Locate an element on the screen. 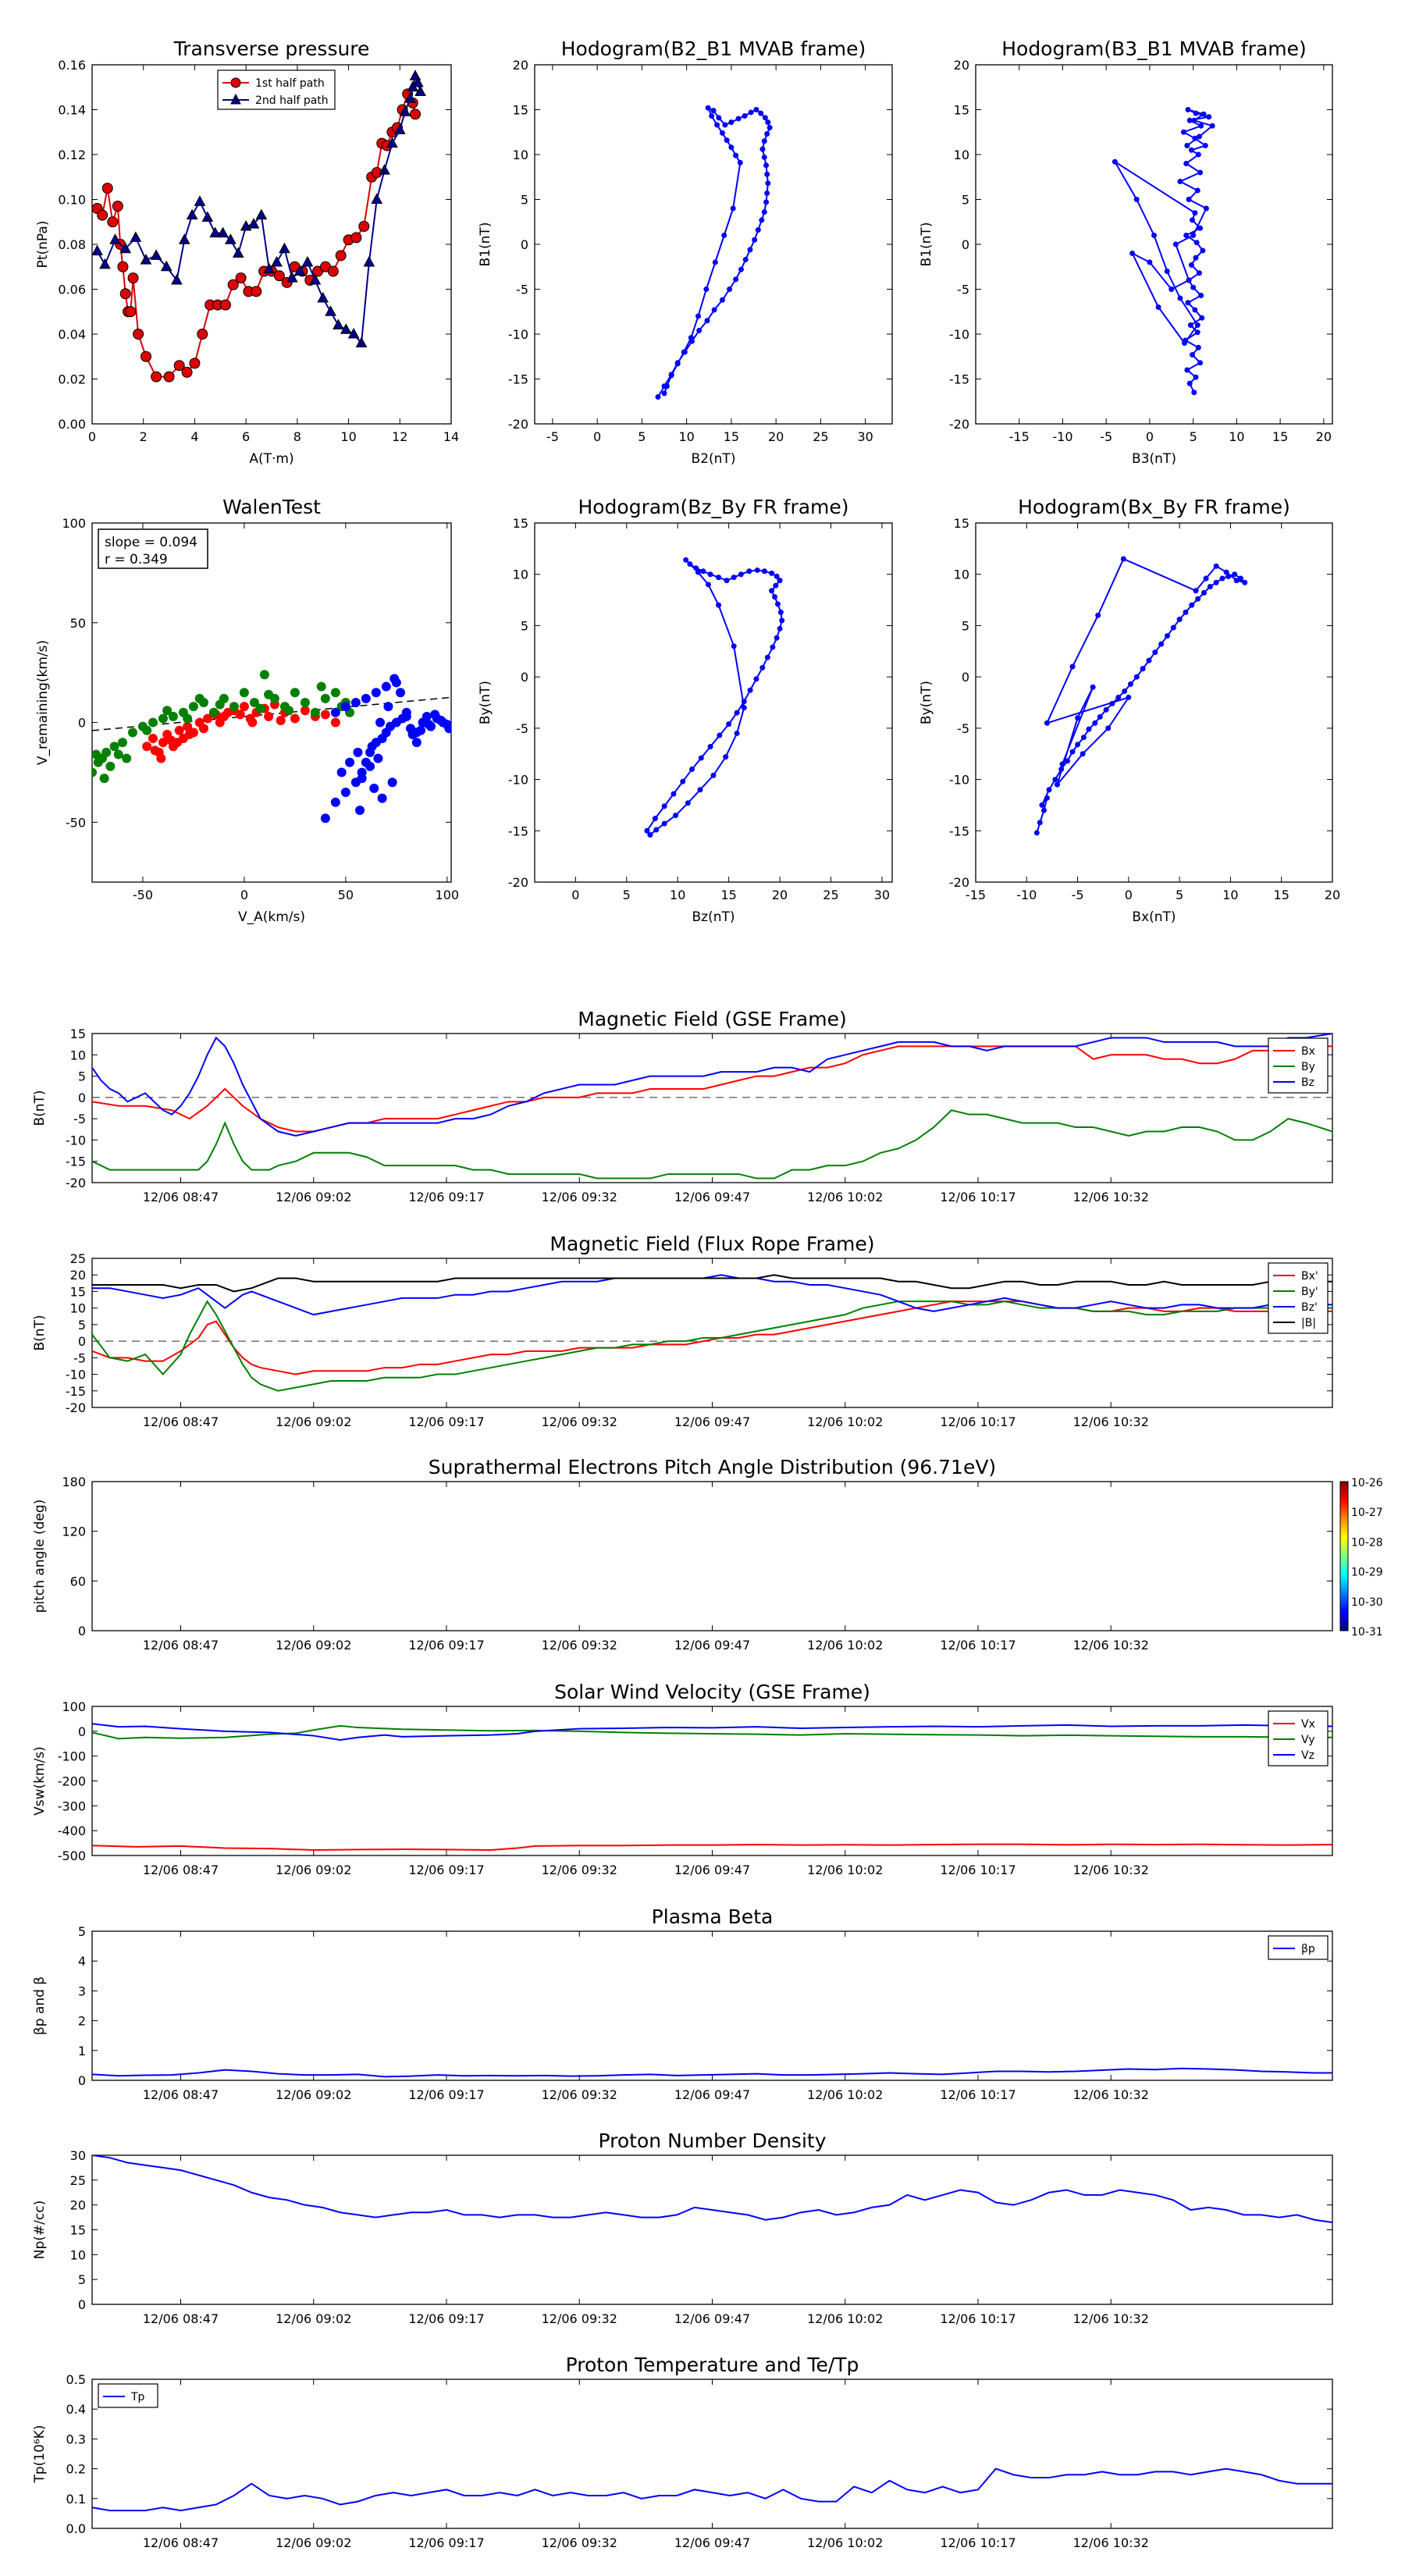 Image resolution: width=1405 pixels, height=2576 pixels. y-axis-label: B(nT) is located at coordinates (40, 1332).